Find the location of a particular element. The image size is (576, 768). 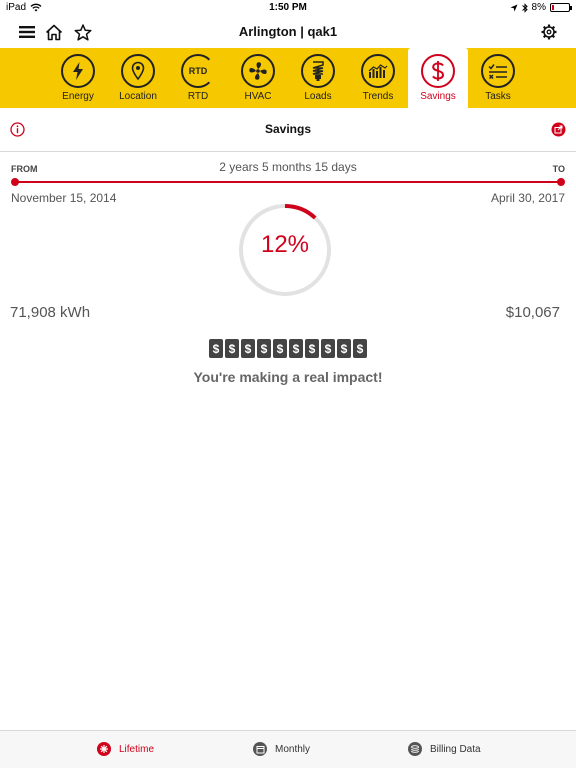

timeline-line is located at coordinates (288, 182).